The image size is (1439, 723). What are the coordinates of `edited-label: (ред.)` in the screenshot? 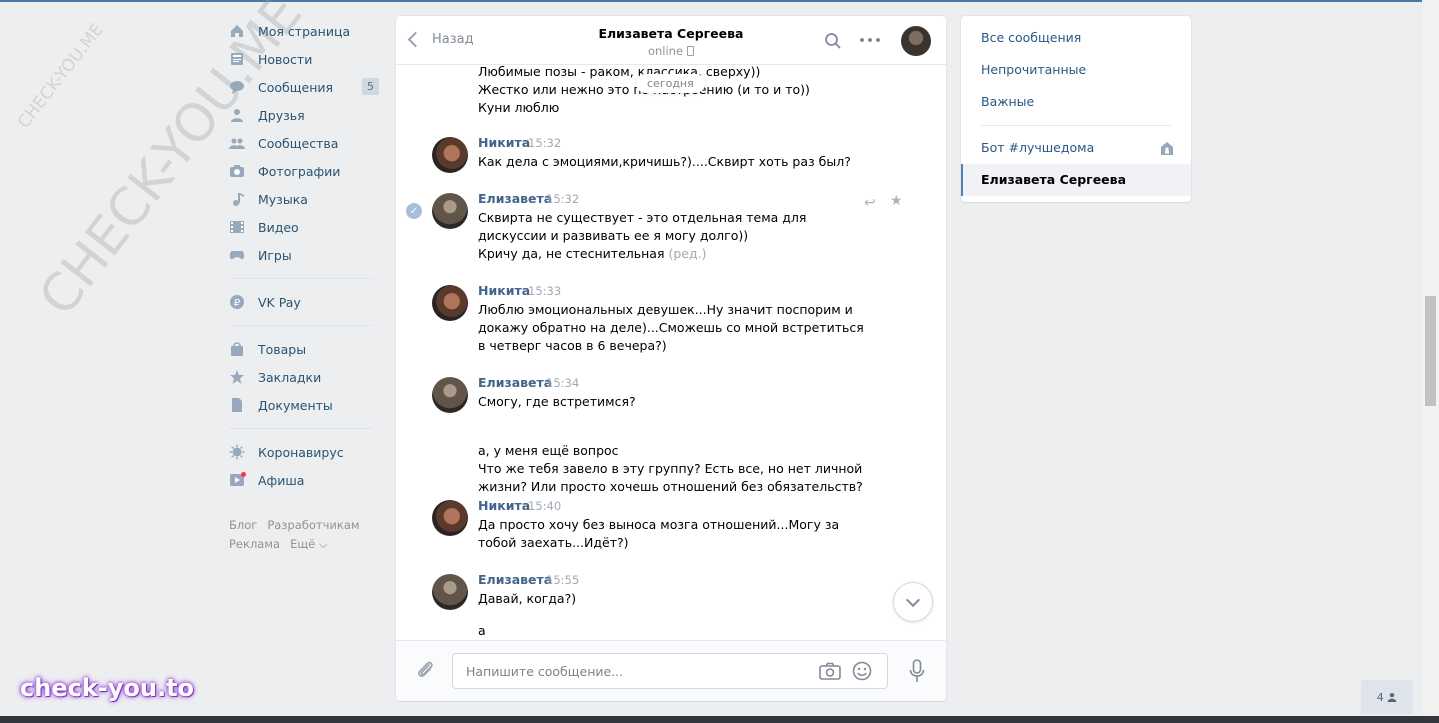 It's located at (687, 253).